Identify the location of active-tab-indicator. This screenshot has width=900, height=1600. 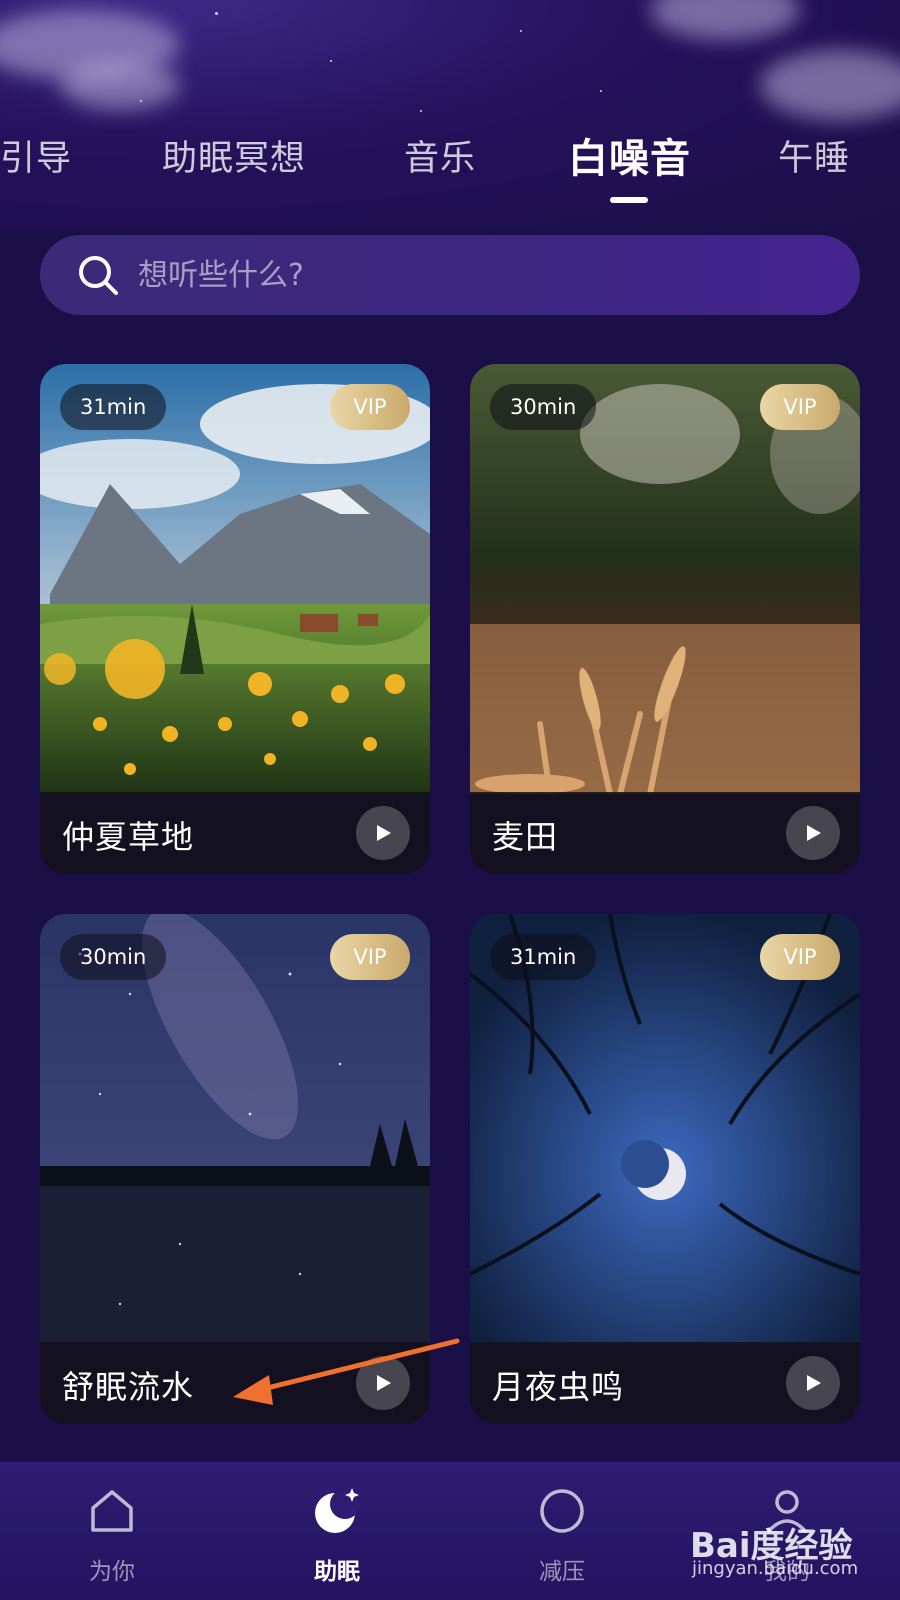
(629, 200).